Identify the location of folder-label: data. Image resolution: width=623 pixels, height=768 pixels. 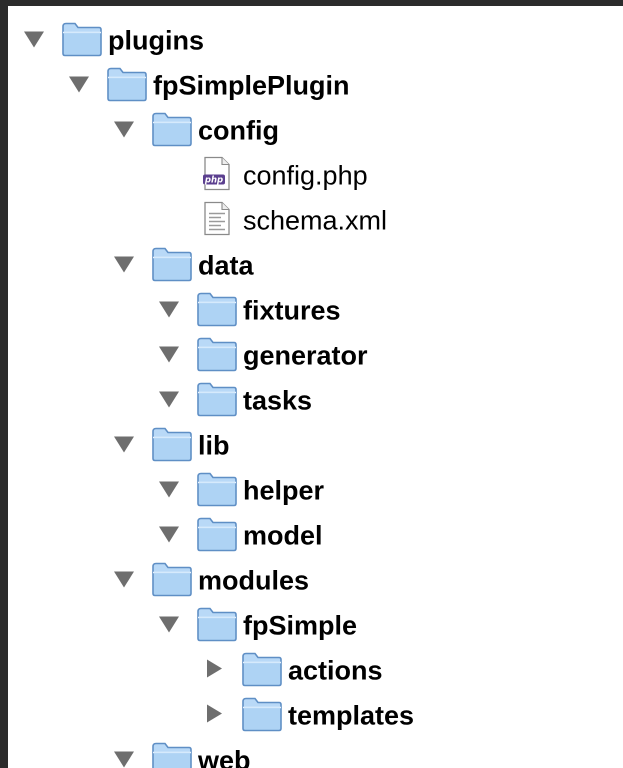
(226, 265).